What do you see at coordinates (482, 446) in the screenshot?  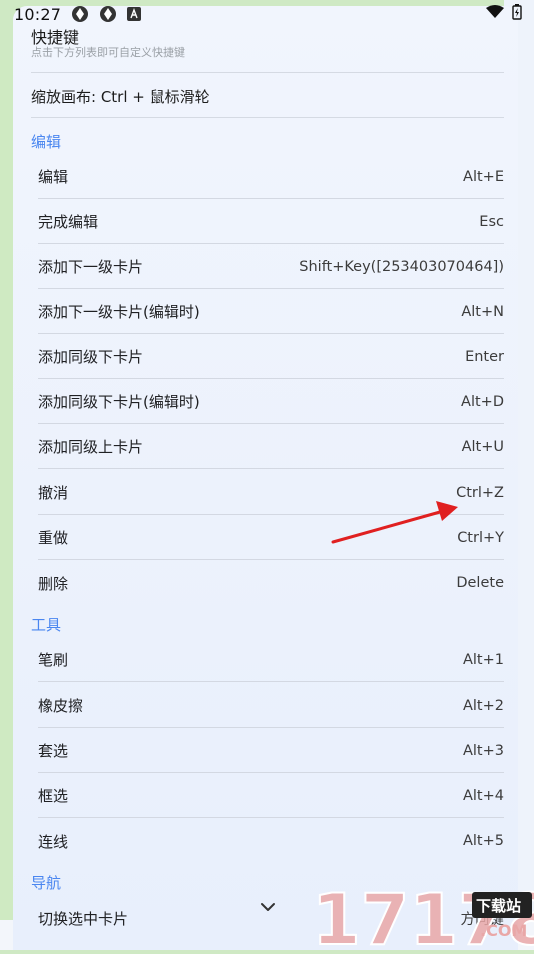 I see `shortcut-key: Alt+U` at bounding box center [482, 446].